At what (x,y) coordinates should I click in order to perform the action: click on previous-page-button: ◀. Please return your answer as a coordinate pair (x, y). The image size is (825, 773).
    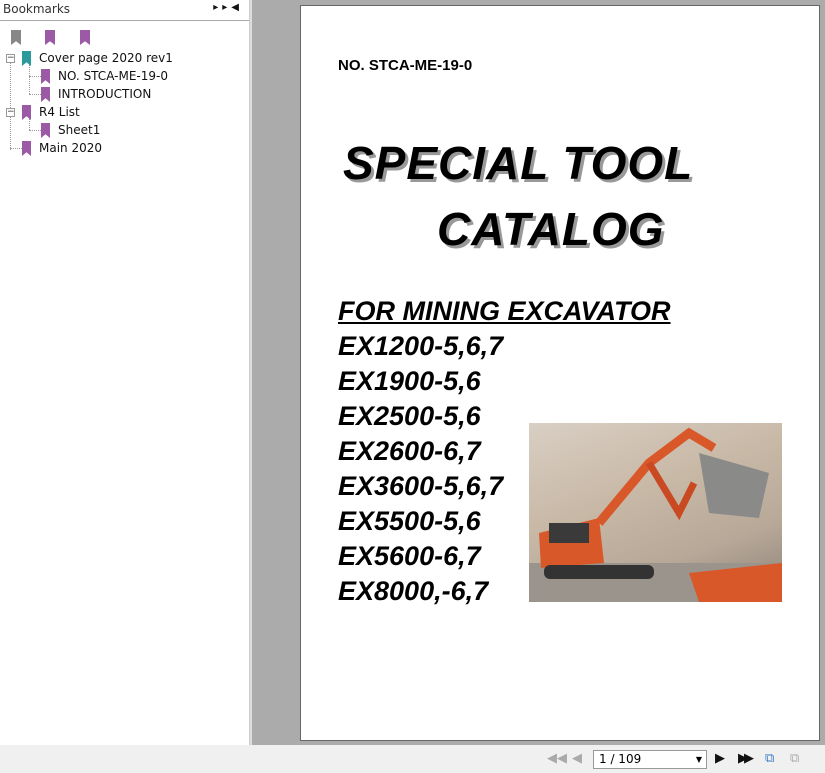
    Looking at the image, I should click on (577, 758).